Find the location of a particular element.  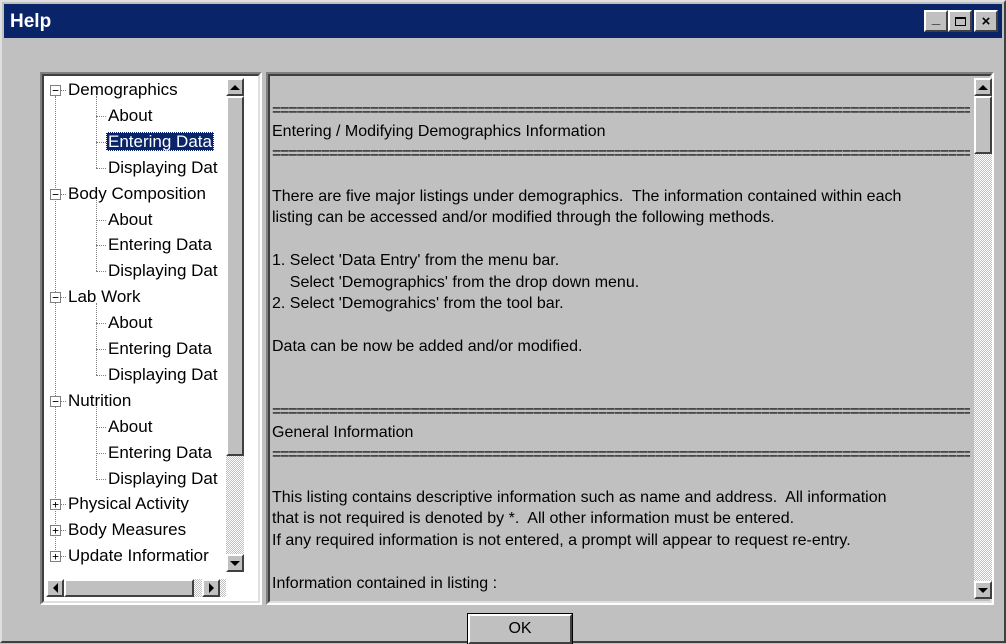

tree-item-label: Nutrition is located at coordinates (100, 400).